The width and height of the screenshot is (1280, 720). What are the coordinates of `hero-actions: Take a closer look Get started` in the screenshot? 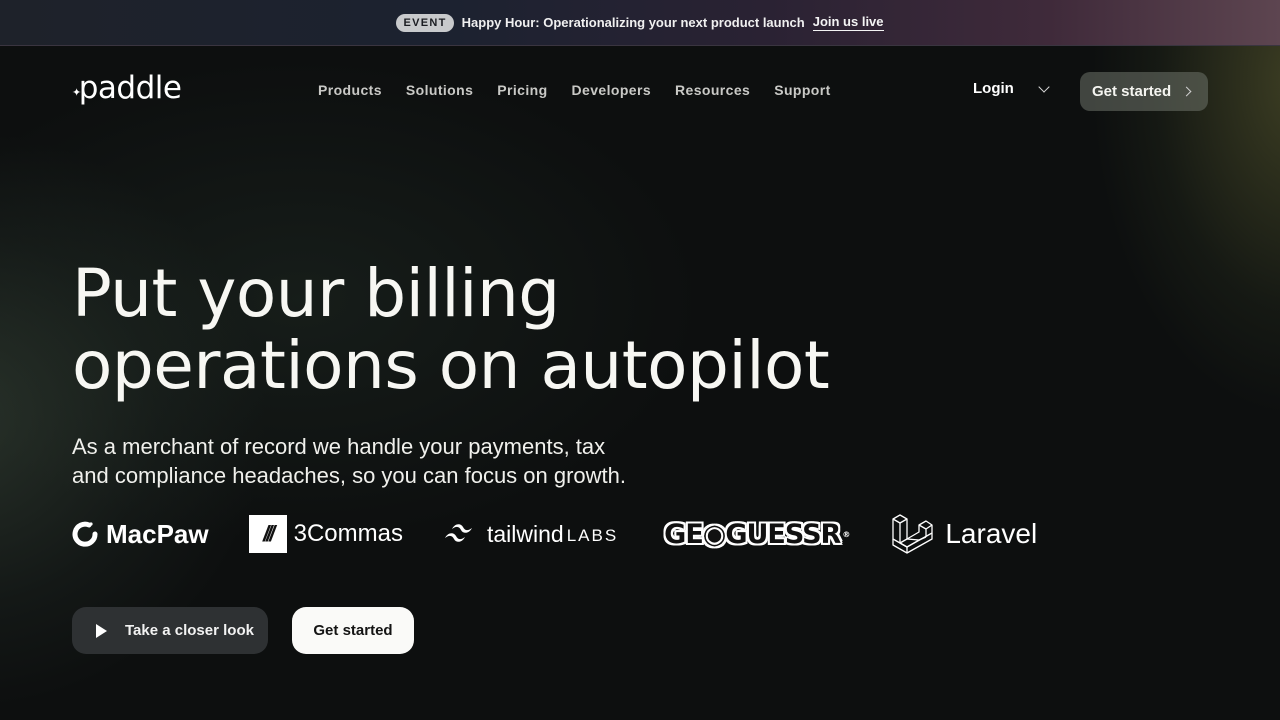 It's located at (243, 630).